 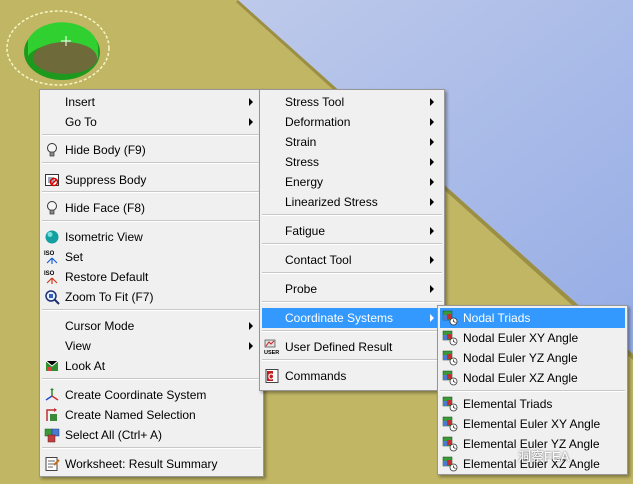 I want to click on insert-submenu-item-contact-tool: Contact Tool, so click(x=352, y=260).